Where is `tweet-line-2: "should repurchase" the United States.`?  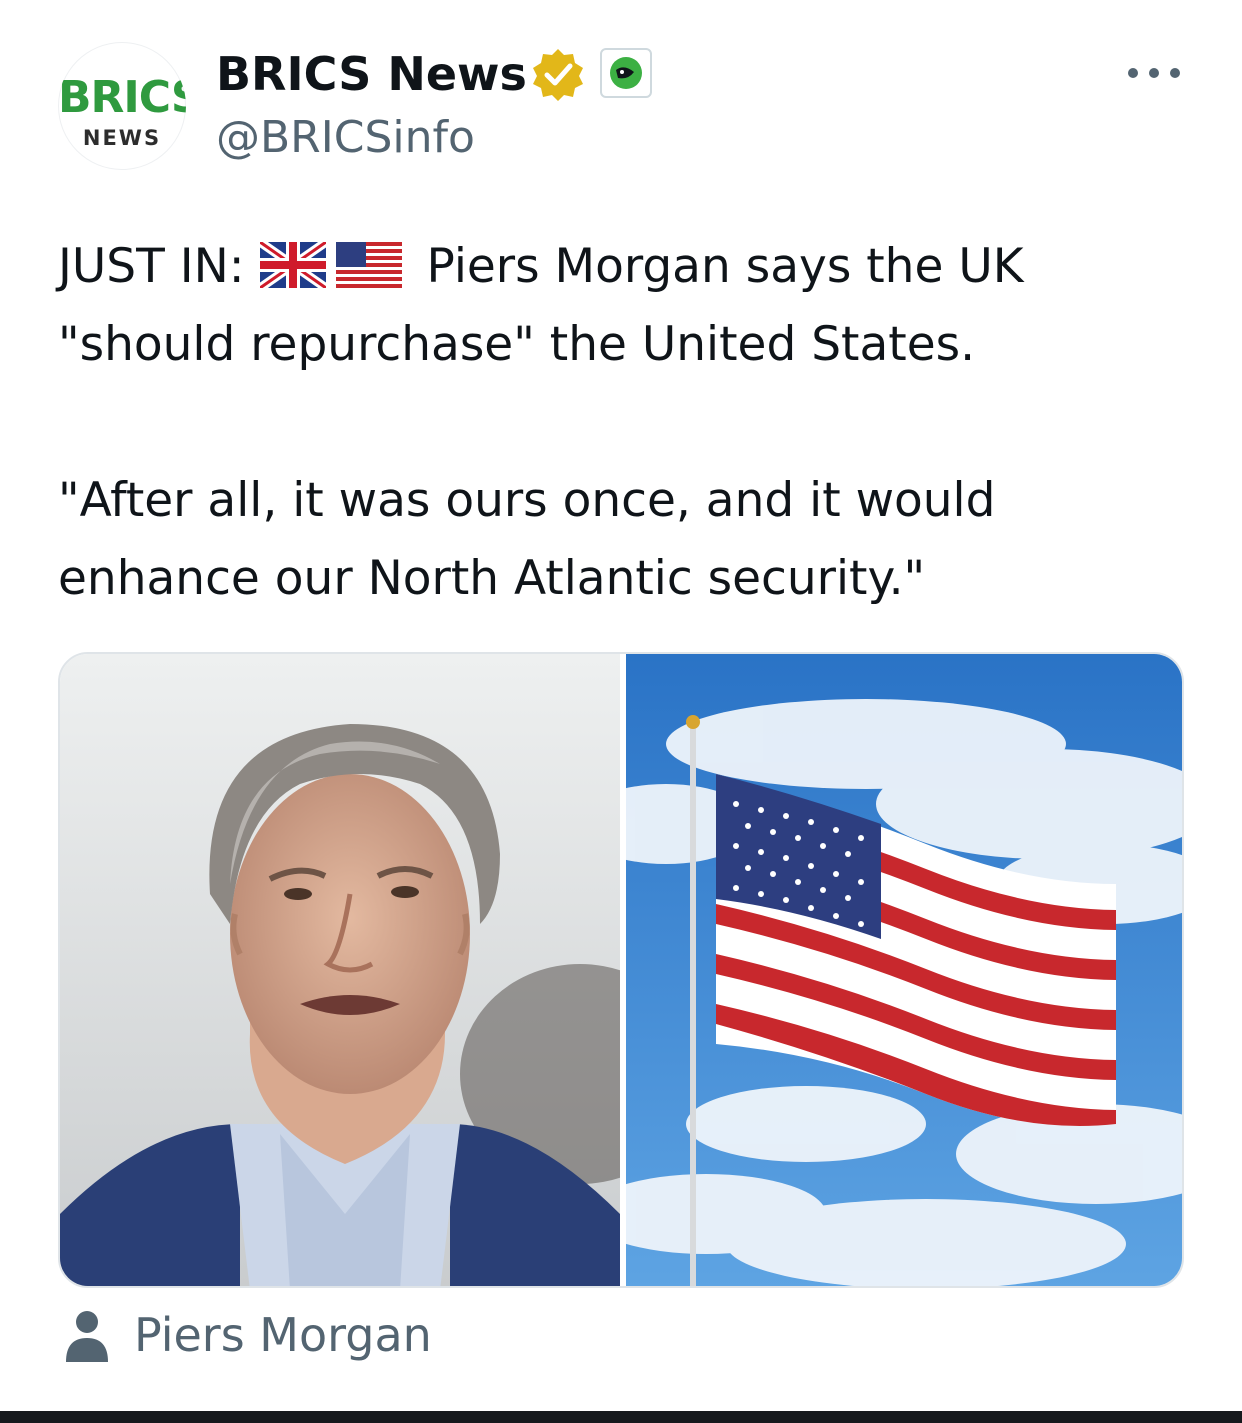 tweet-line-2: "should repurchase" the United States. is located at coordinates (517, 344).